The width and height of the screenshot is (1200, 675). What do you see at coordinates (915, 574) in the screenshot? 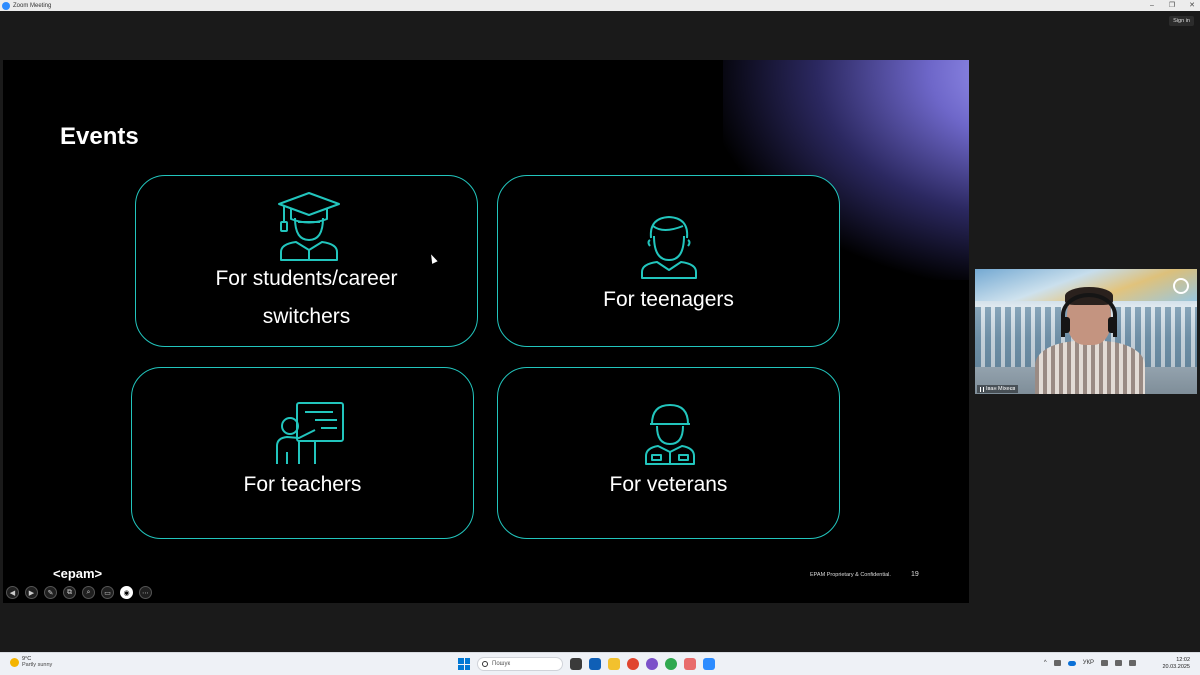
I see `slide-page-number: 19` at bounding box center [915, 574].